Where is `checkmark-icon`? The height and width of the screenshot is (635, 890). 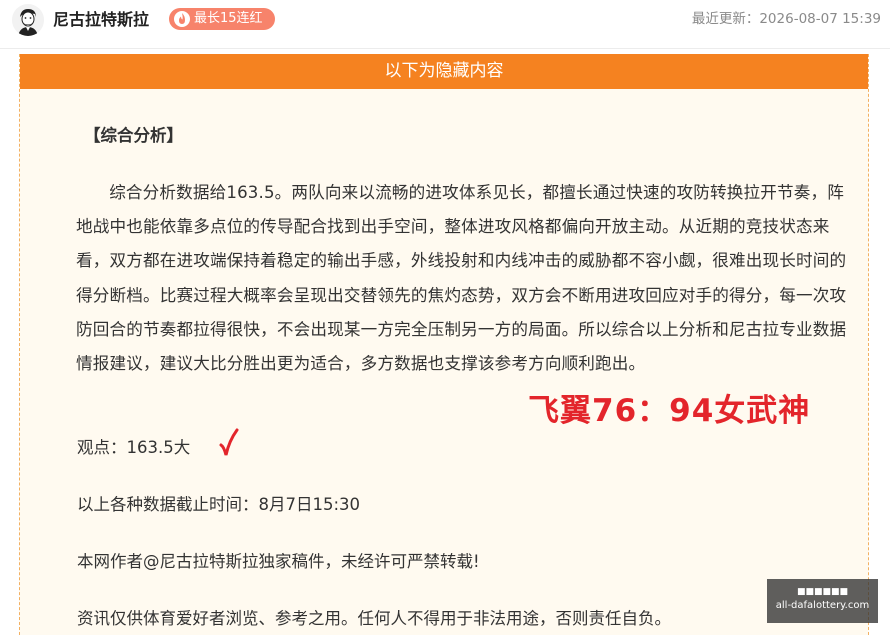 checkmark-icon is located at coordinates (229, 445).